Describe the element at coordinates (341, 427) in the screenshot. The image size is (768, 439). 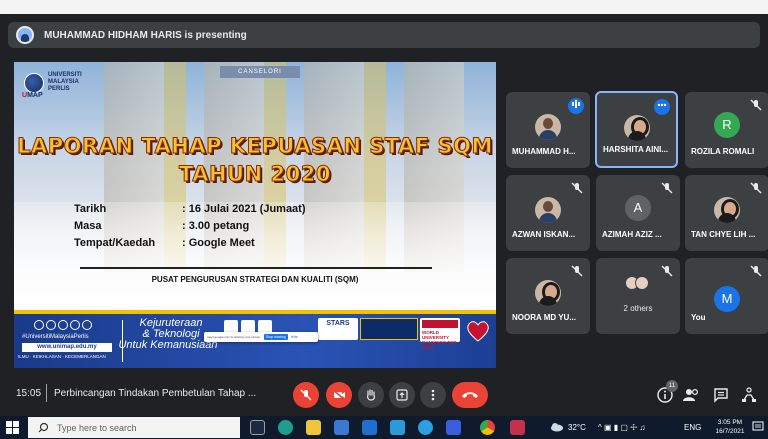
I see `microsoft-store-icon` at that location.